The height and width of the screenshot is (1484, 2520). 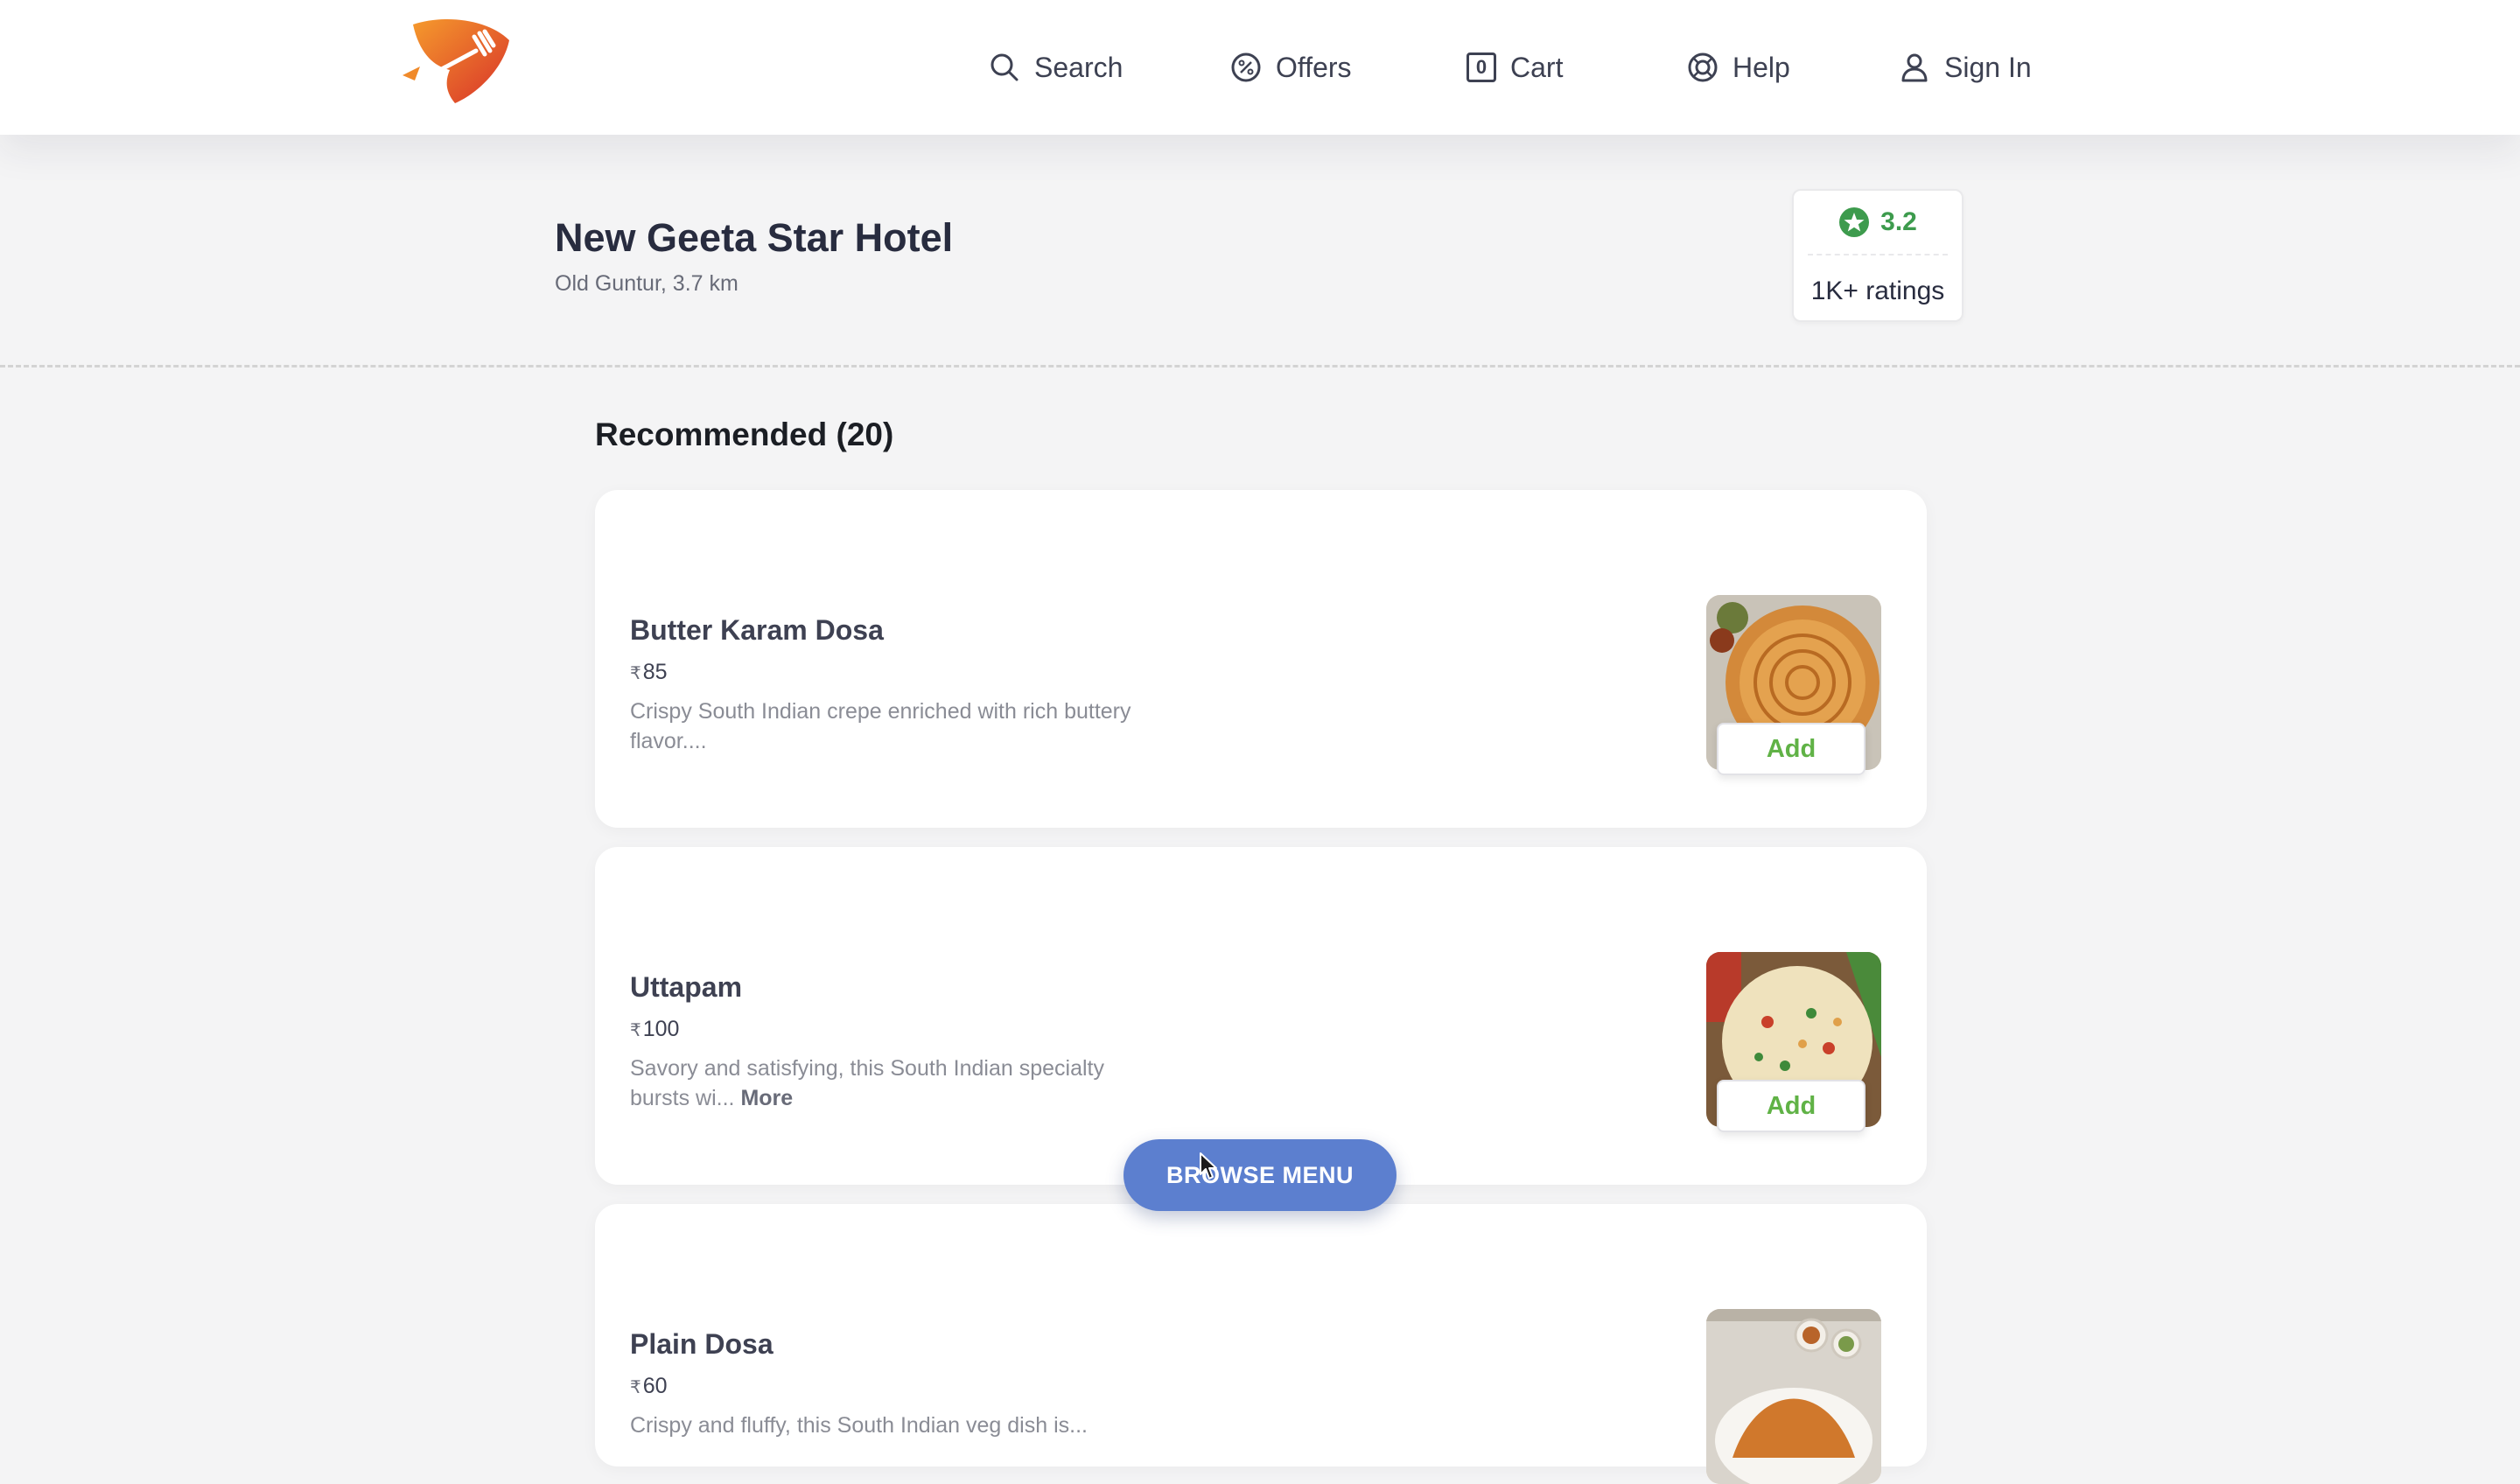 I want to click on item-price-value: 100, so click(x=661, y=1029).